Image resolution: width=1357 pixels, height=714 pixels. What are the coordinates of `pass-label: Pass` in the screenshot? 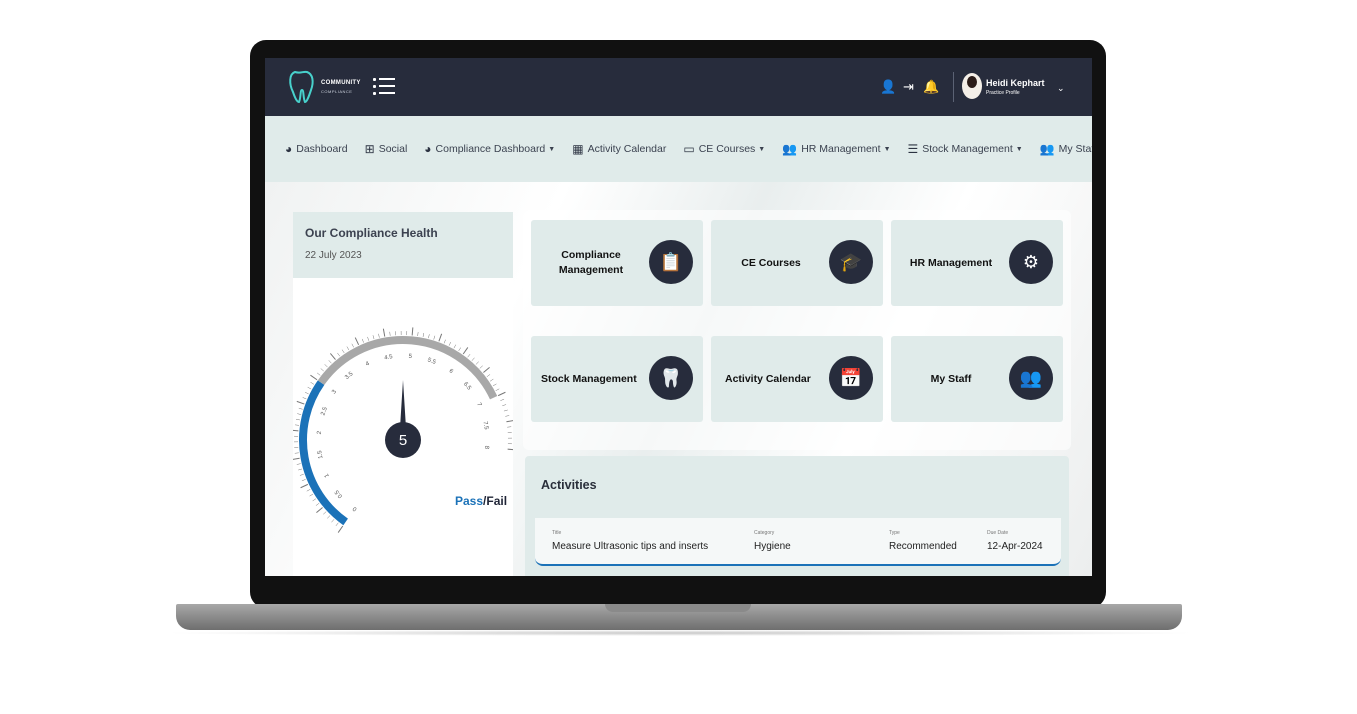 It's located at (469, 501).